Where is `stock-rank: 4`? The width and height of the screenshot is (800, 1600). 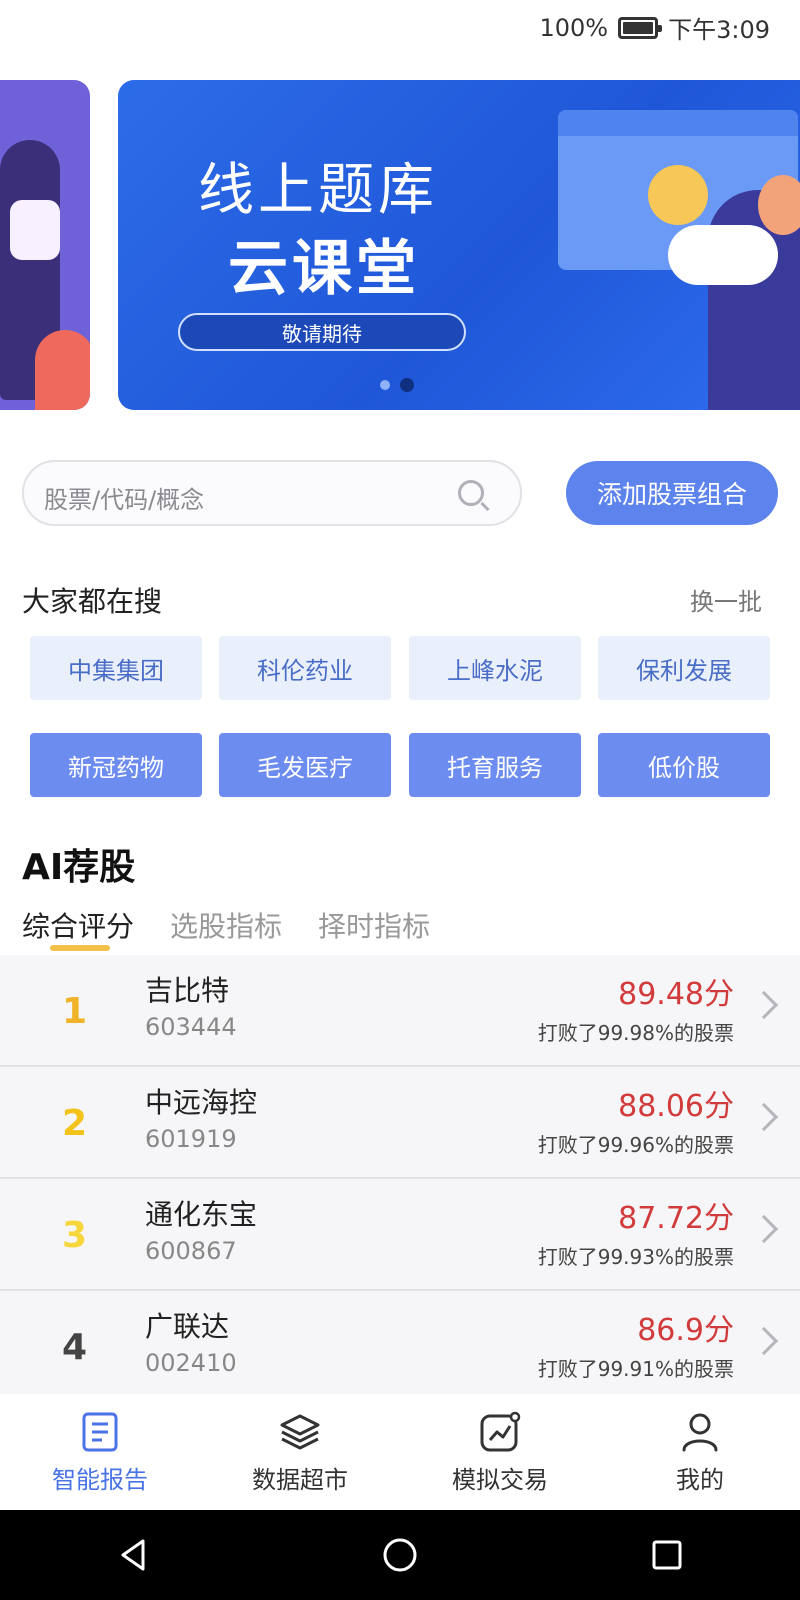 stock-rank: 4 is located at coordinates (75, 1347).